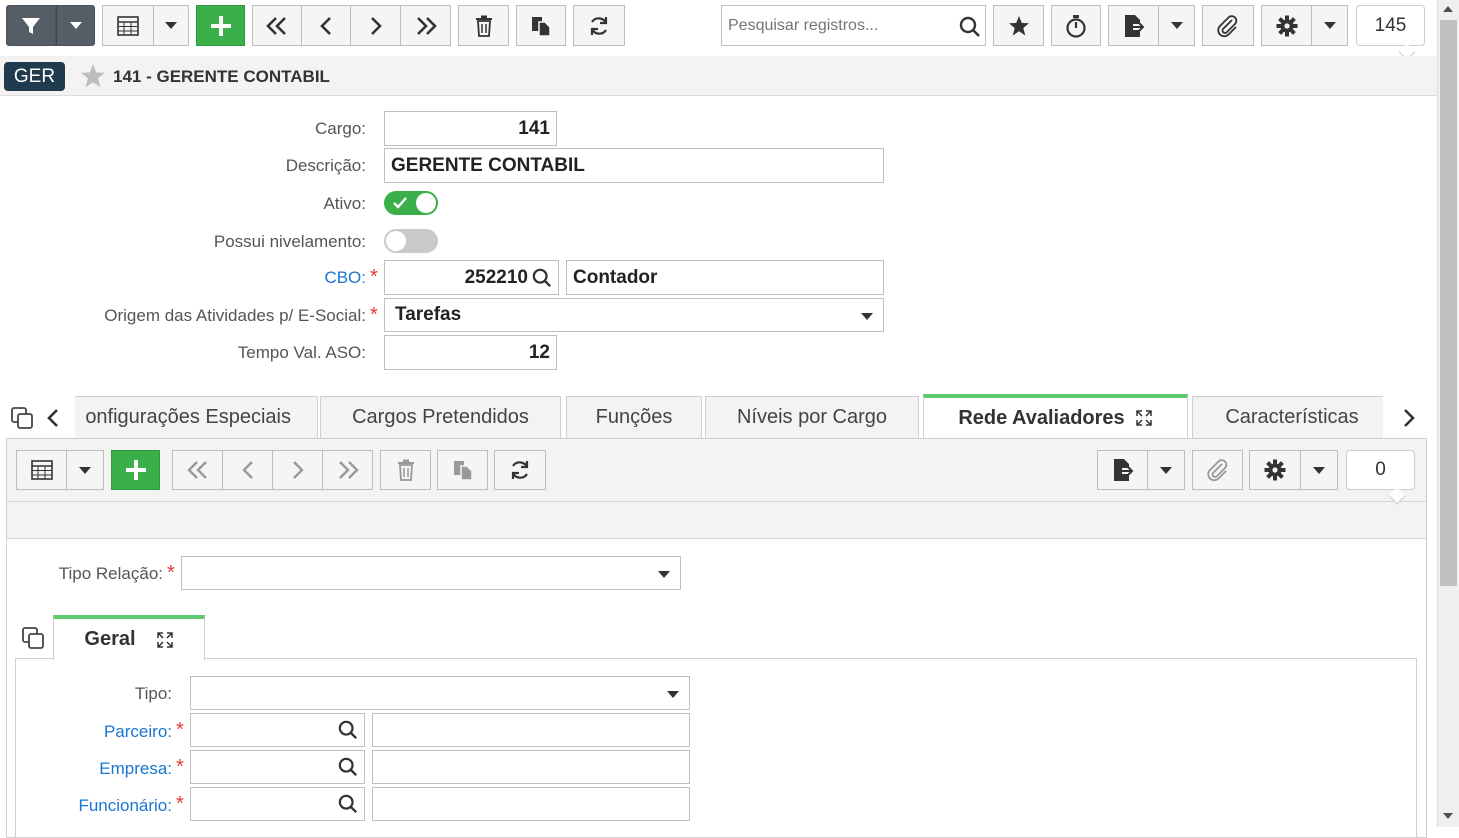 Image resolution: width=1459 pixels, height=838 pixels. Describe the element at coordinates (725, 277) in the screenshot. I see `cbo-description-field: Contador` at that location.